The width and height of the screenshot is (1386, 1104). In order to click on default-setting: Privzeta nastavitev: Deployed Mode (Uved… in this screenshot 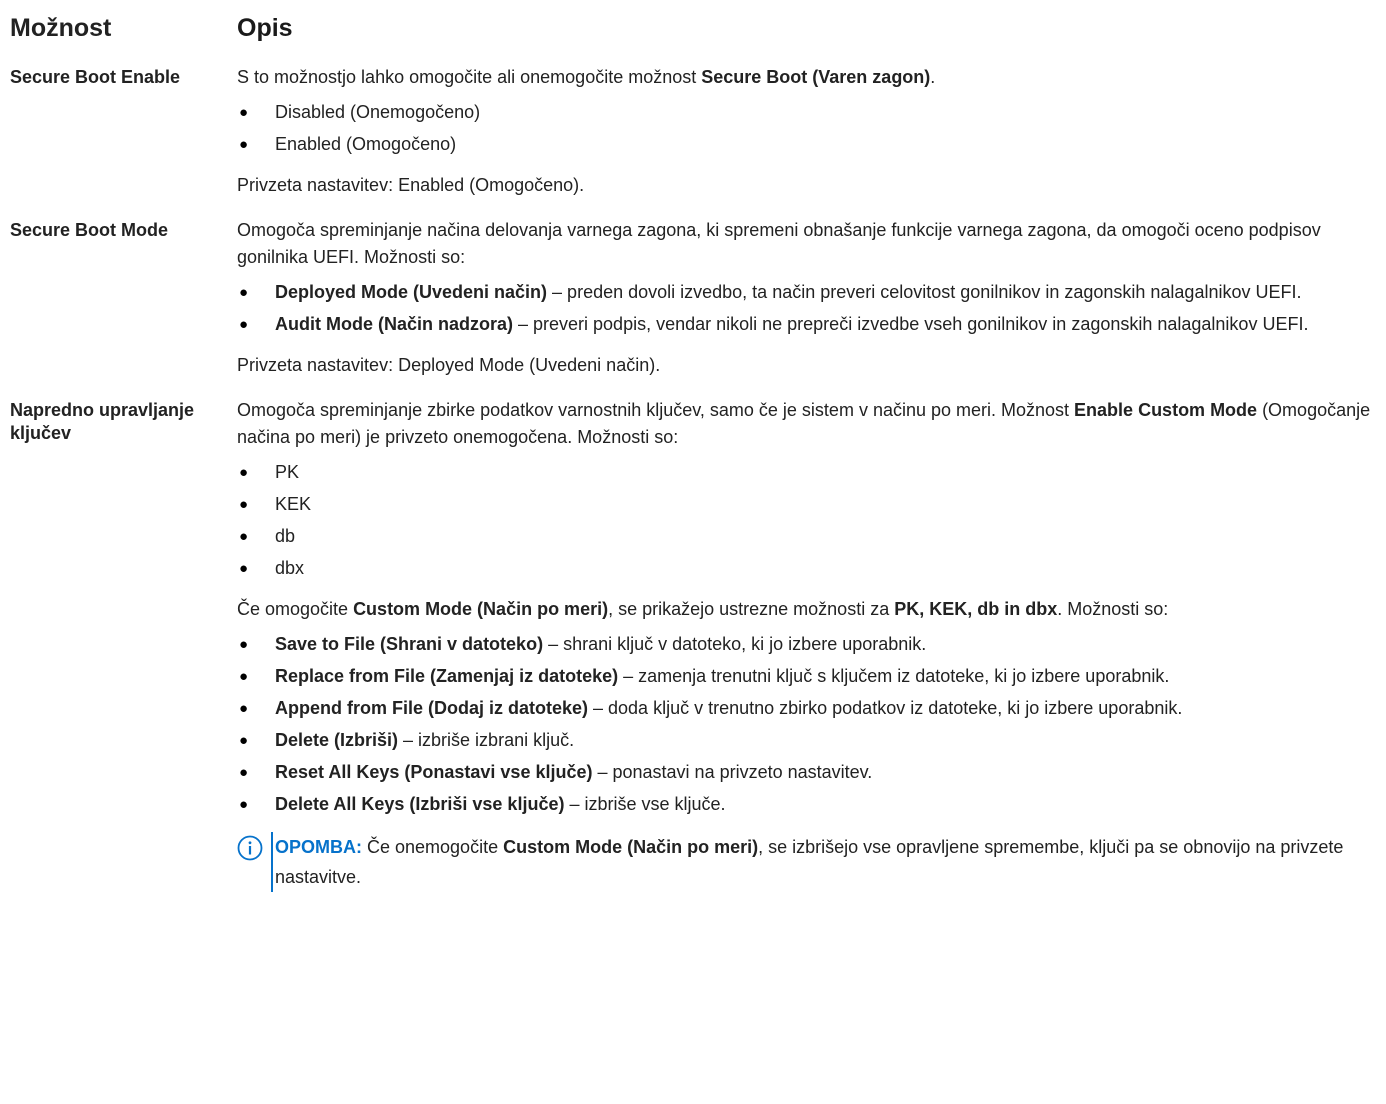, I will do `click(449, 365)`.